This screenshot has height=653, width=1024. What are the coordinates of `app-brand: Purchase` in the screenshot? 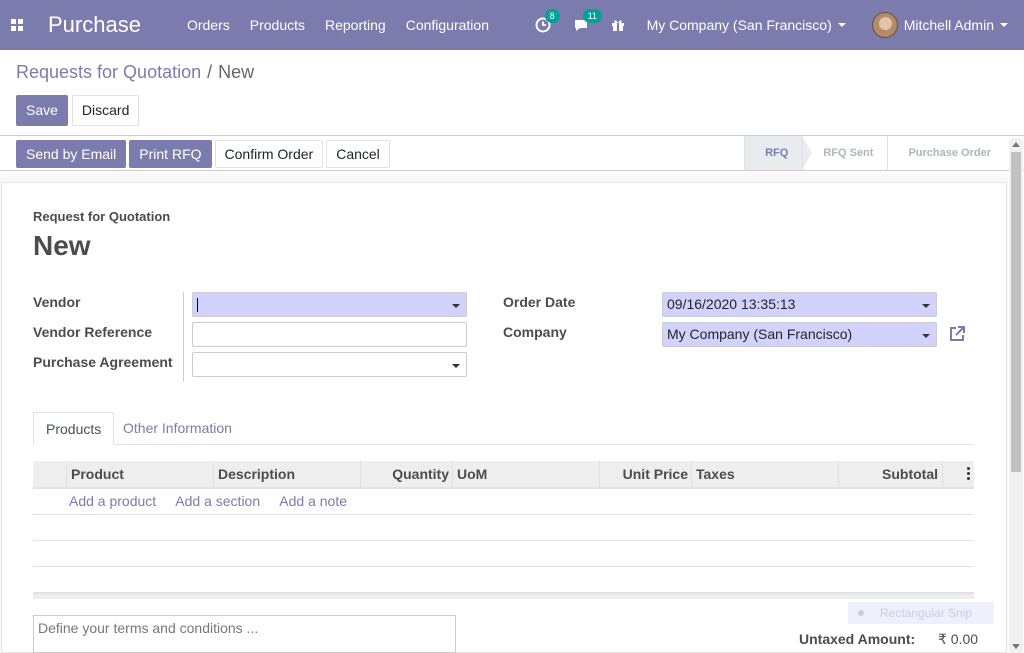 It's located at (94, 25).